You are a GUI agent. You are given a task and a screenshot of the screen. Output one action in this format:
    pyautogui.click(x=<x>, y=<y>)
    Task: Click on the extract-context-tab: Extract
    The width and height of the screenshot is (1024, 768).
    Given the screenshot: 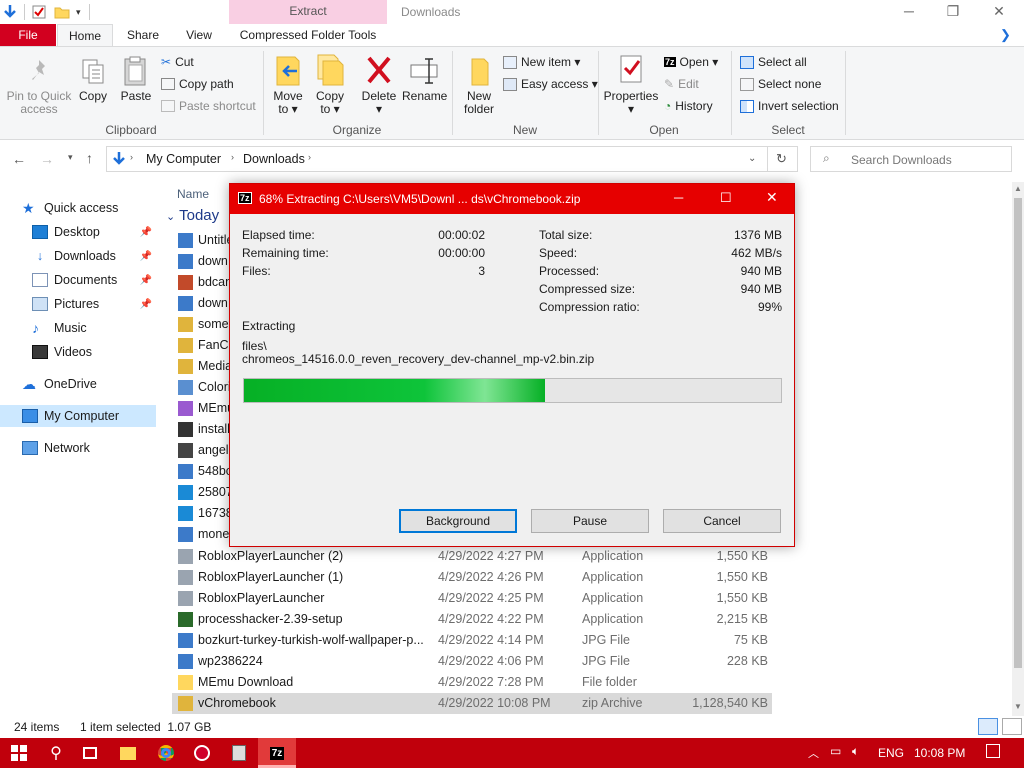 What is the action you would take?
    pyautogui.click(x=308, y=12)
    